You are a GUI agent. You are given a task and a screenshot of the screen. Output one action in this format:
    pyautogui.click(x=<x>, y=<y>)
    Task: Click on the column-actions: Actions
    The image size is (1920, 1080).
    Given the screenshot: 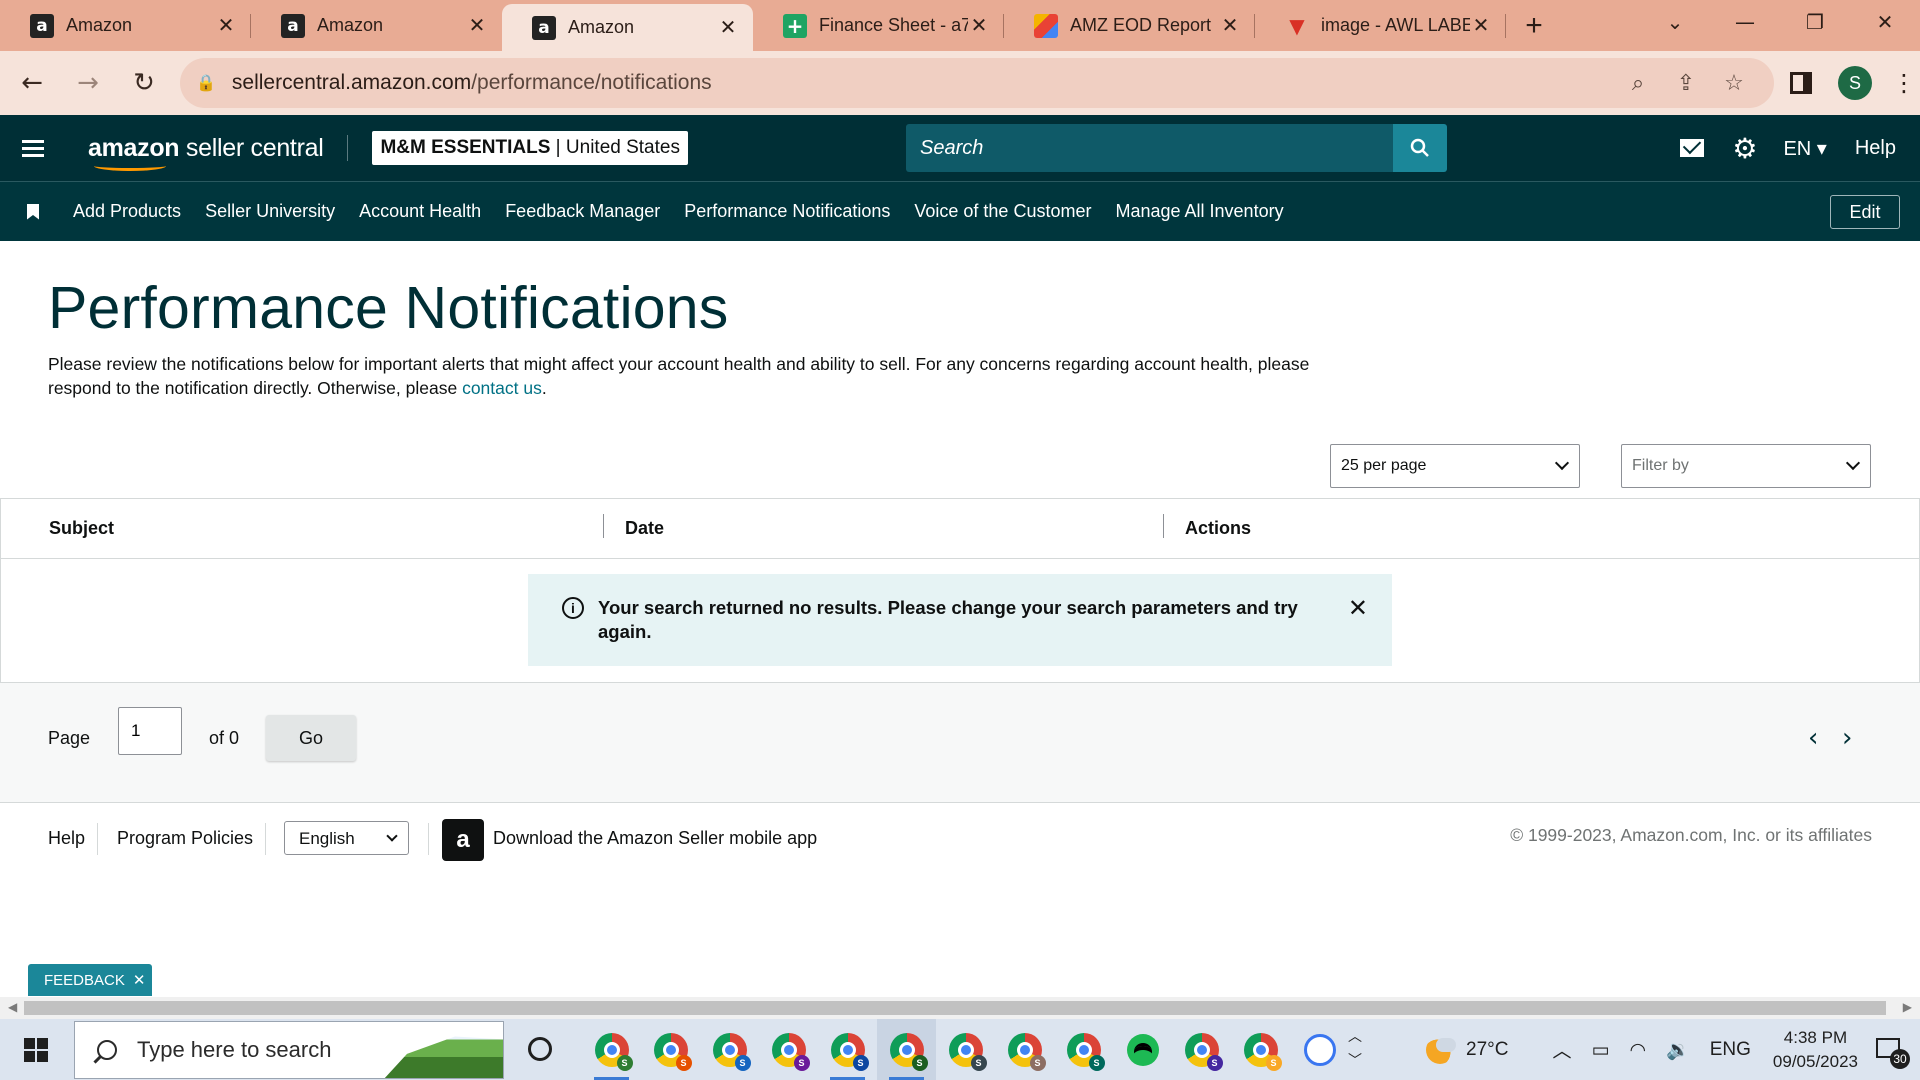 What is the action you would take?
    pyautogui.click(x=1207, y=526)
    